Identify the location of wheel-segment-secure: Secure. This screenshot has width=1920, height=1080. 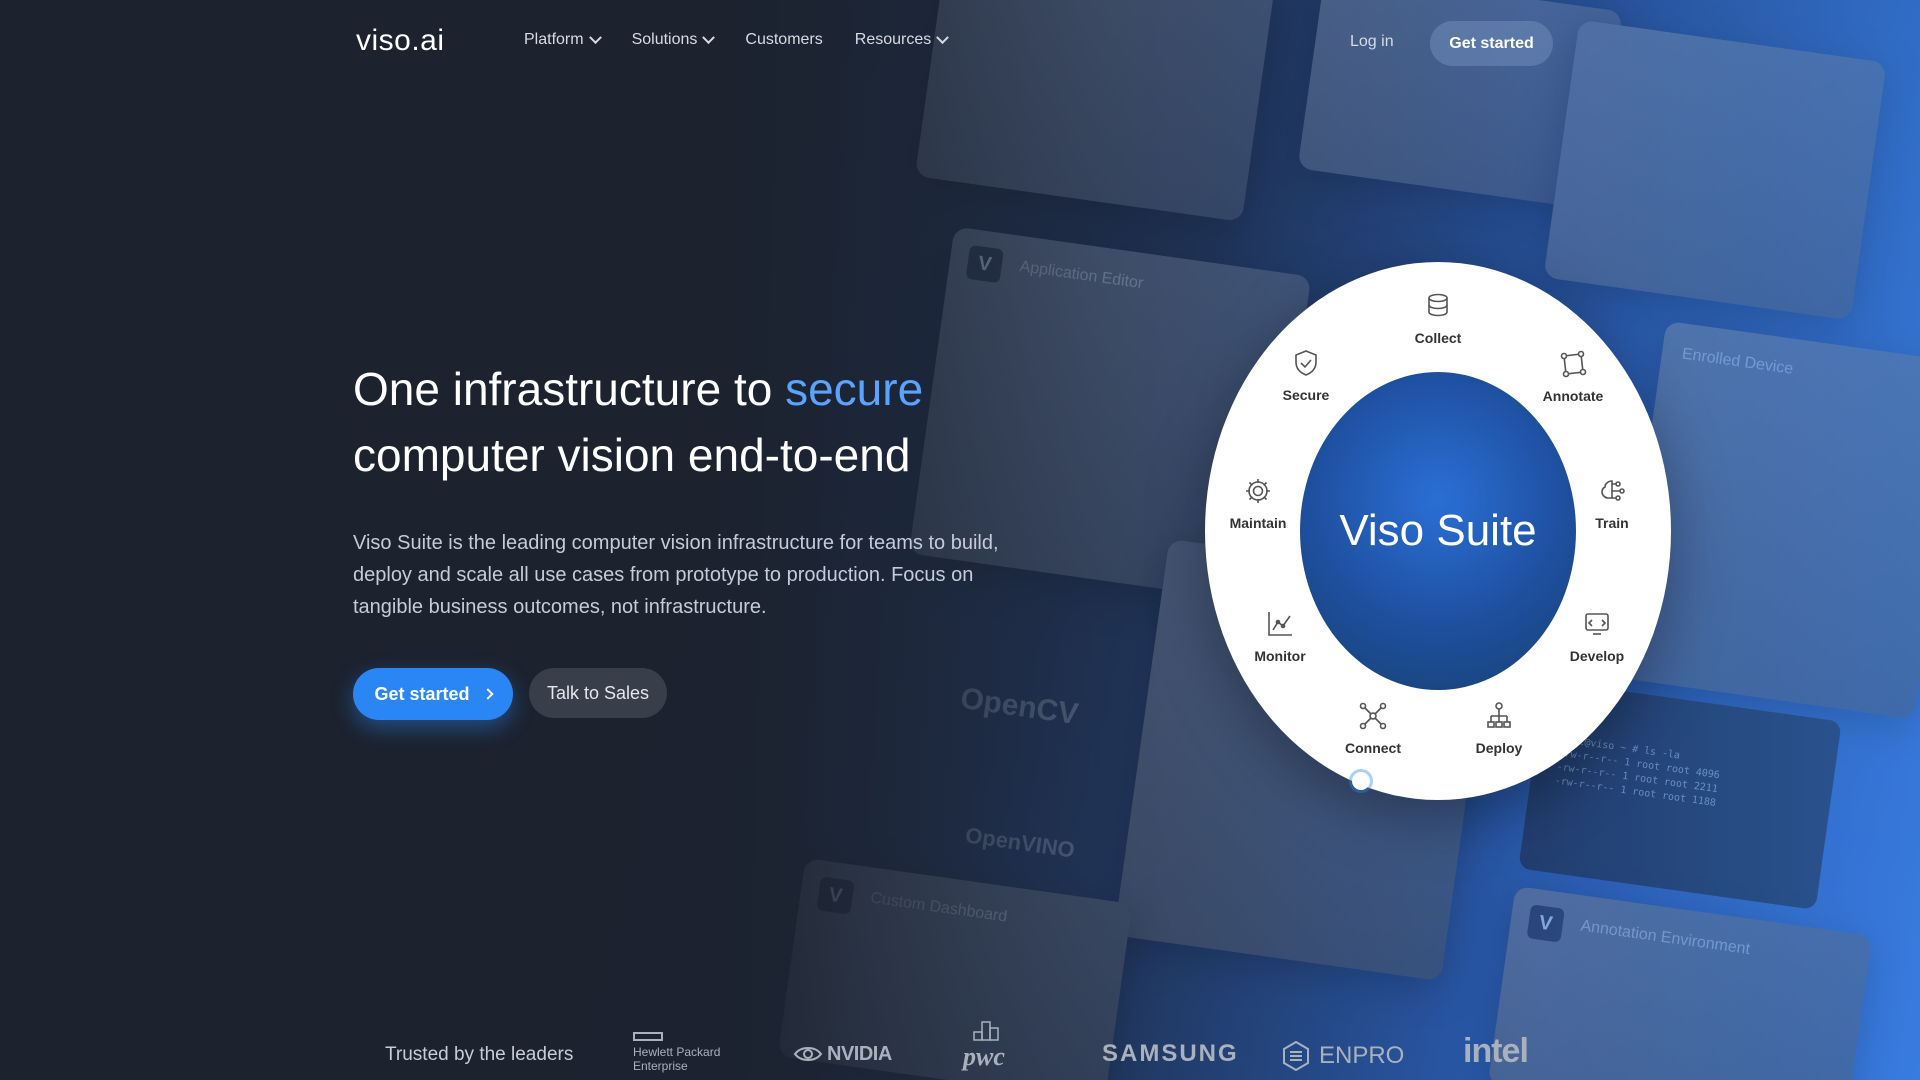
(1306, 375).